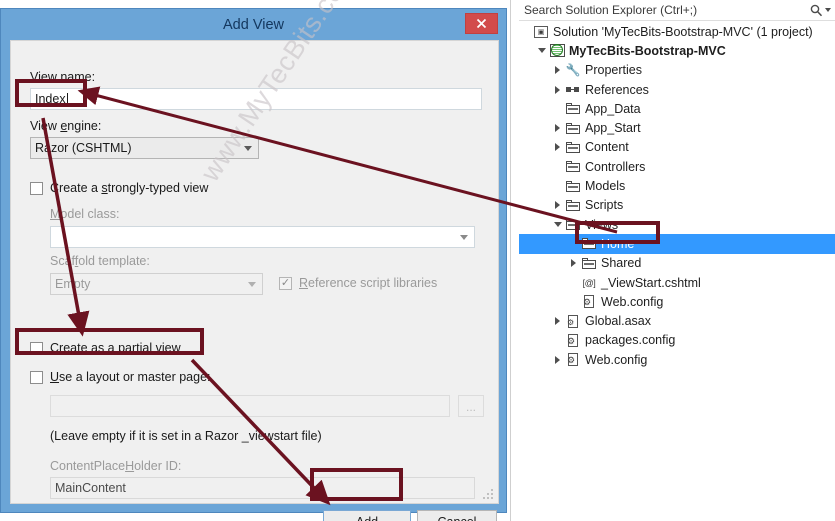  I want to click on tree-item-viewstart-cshtml: [@] _ViewStart.cshtml, so click(677, 282).